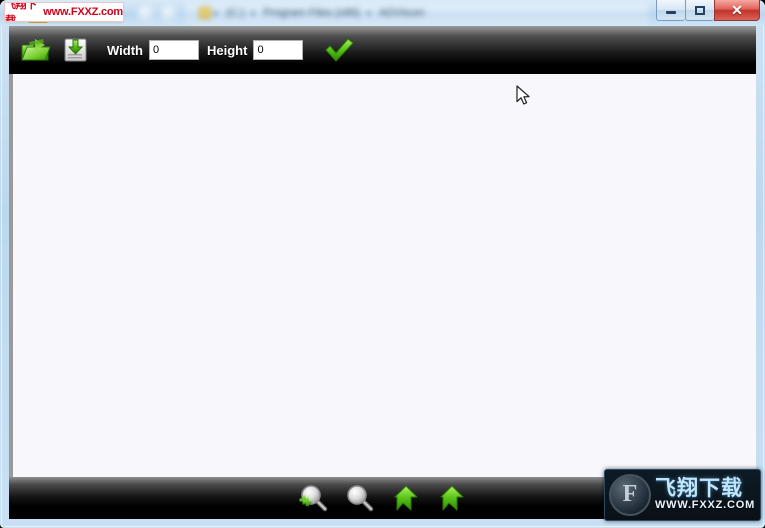 This screenshot has height=528, width=765. I want to click on minimize-button: –, so click(670, 10).